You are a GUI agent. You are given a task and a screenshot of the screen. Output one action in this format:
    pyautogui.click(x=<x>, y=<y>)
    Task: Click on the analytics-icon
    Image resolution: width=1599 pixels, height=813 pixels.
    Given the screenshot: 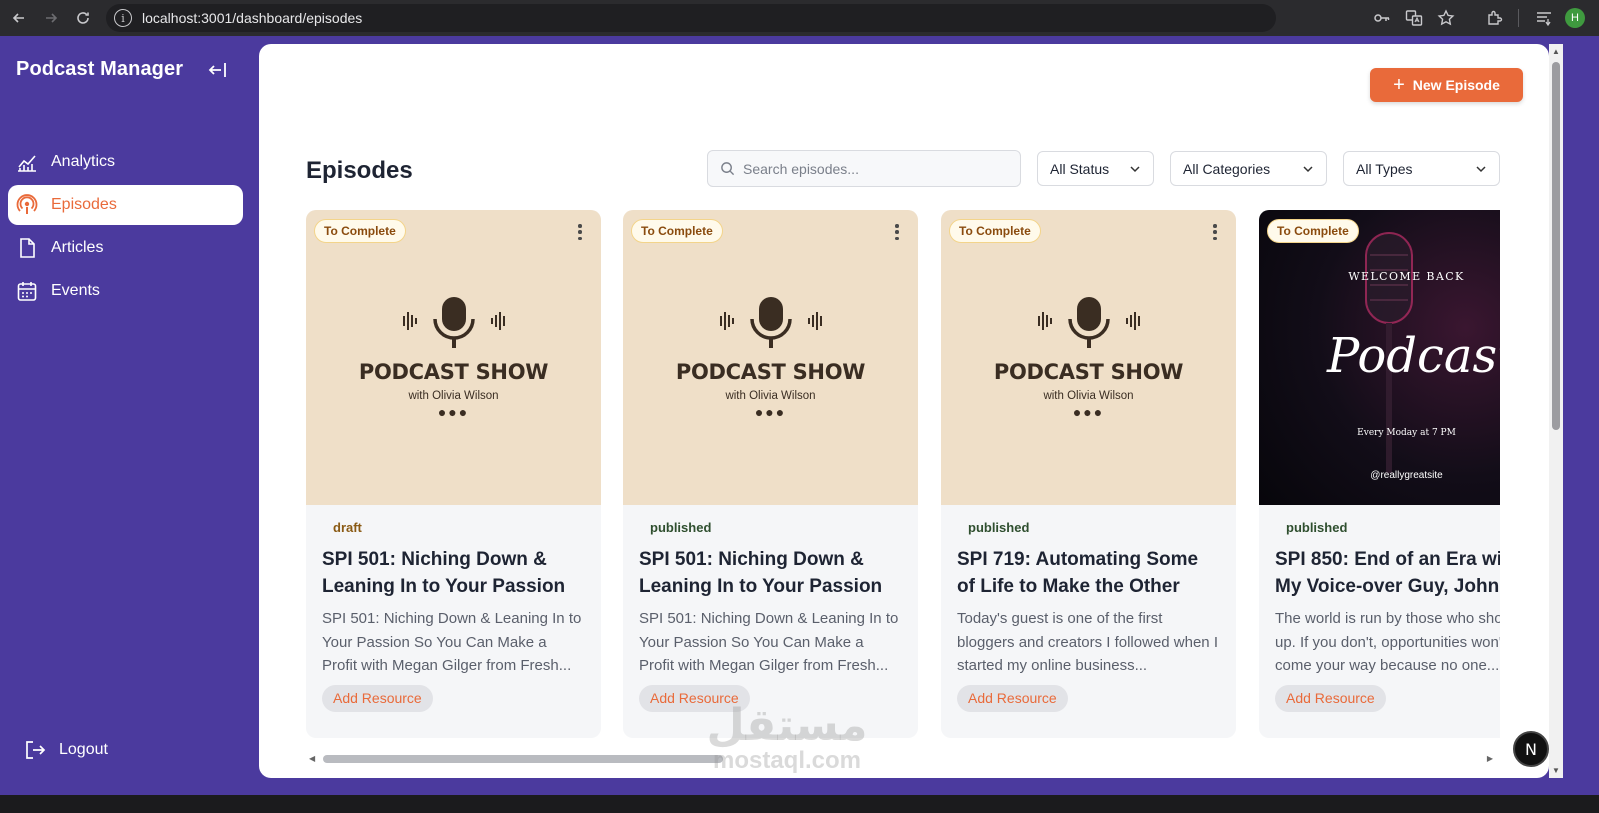 What is the action you would take?
    pyautogui.click(x=27, y=163)
    